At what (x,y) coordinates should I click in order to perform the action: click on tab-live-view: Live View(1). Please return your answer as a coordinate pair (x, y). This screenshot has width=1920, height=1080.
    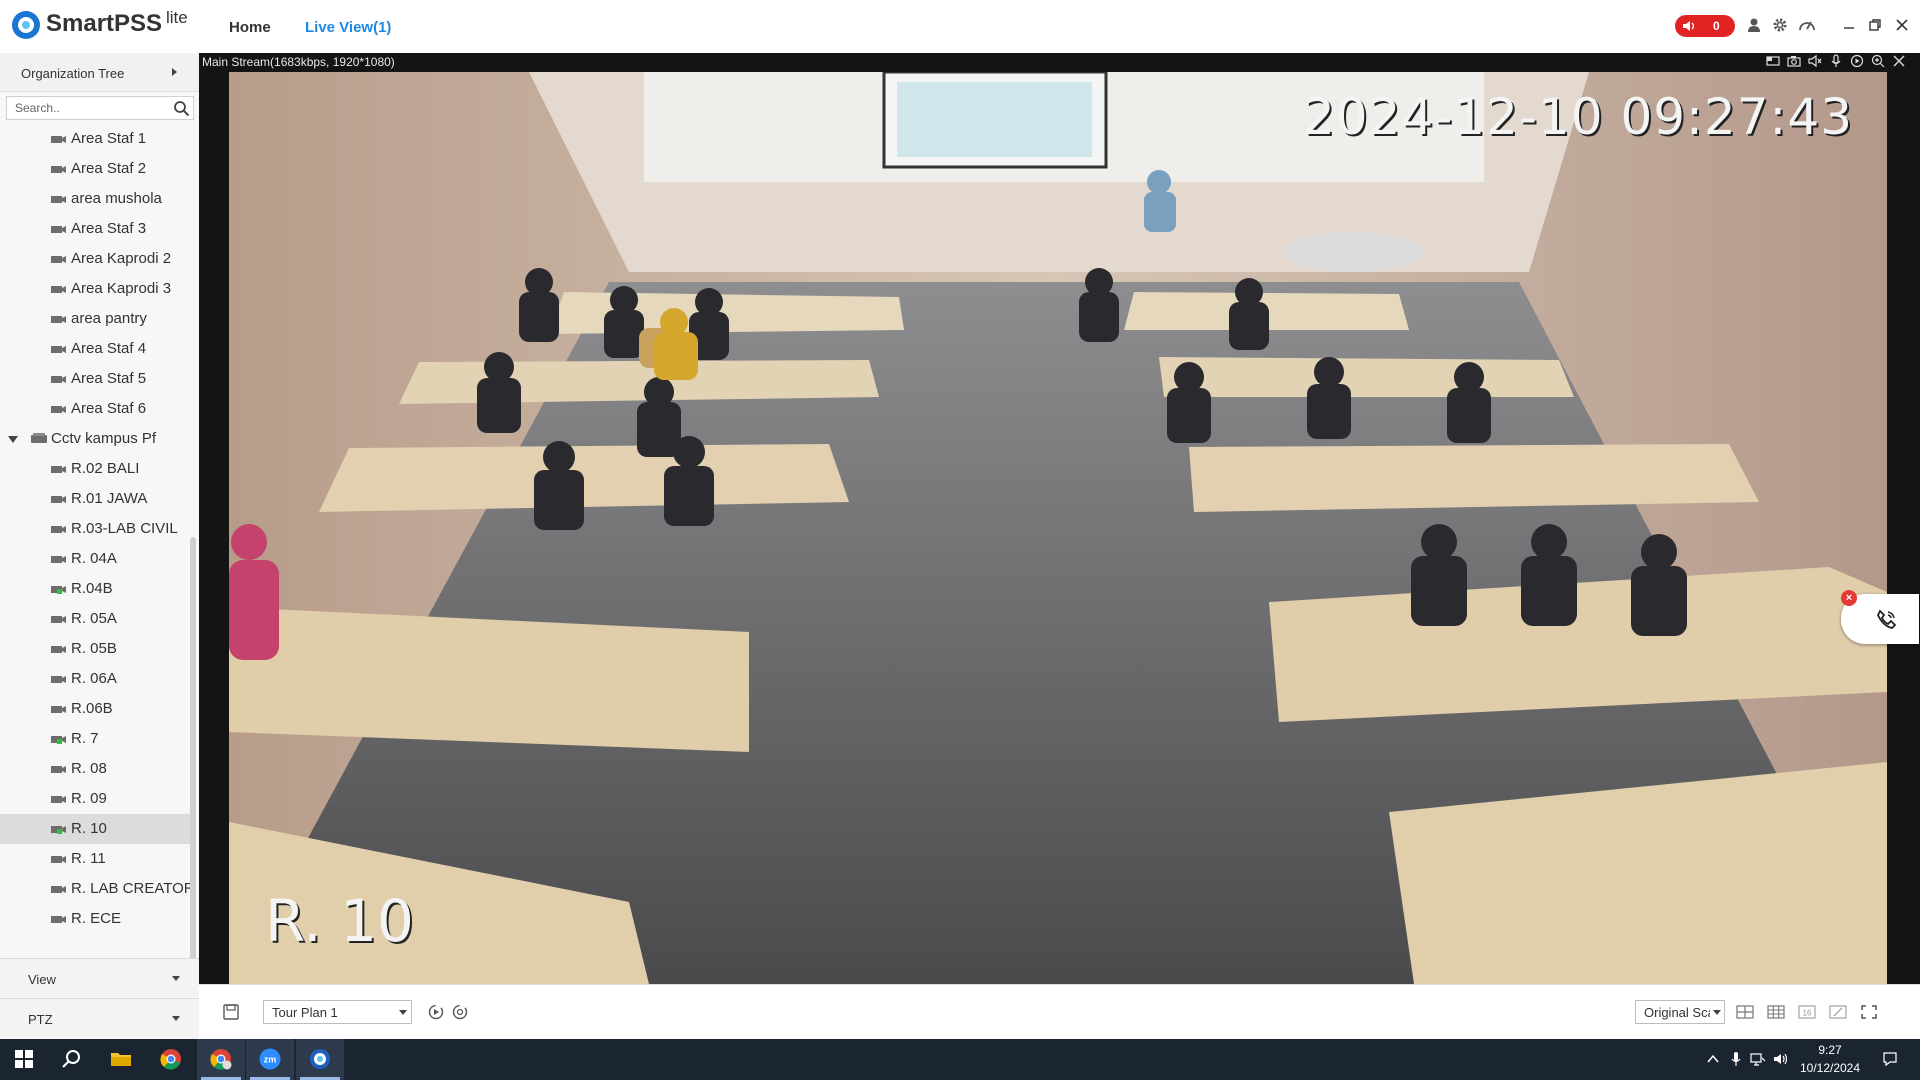
    Looking at the image, I should click on (348, 27).